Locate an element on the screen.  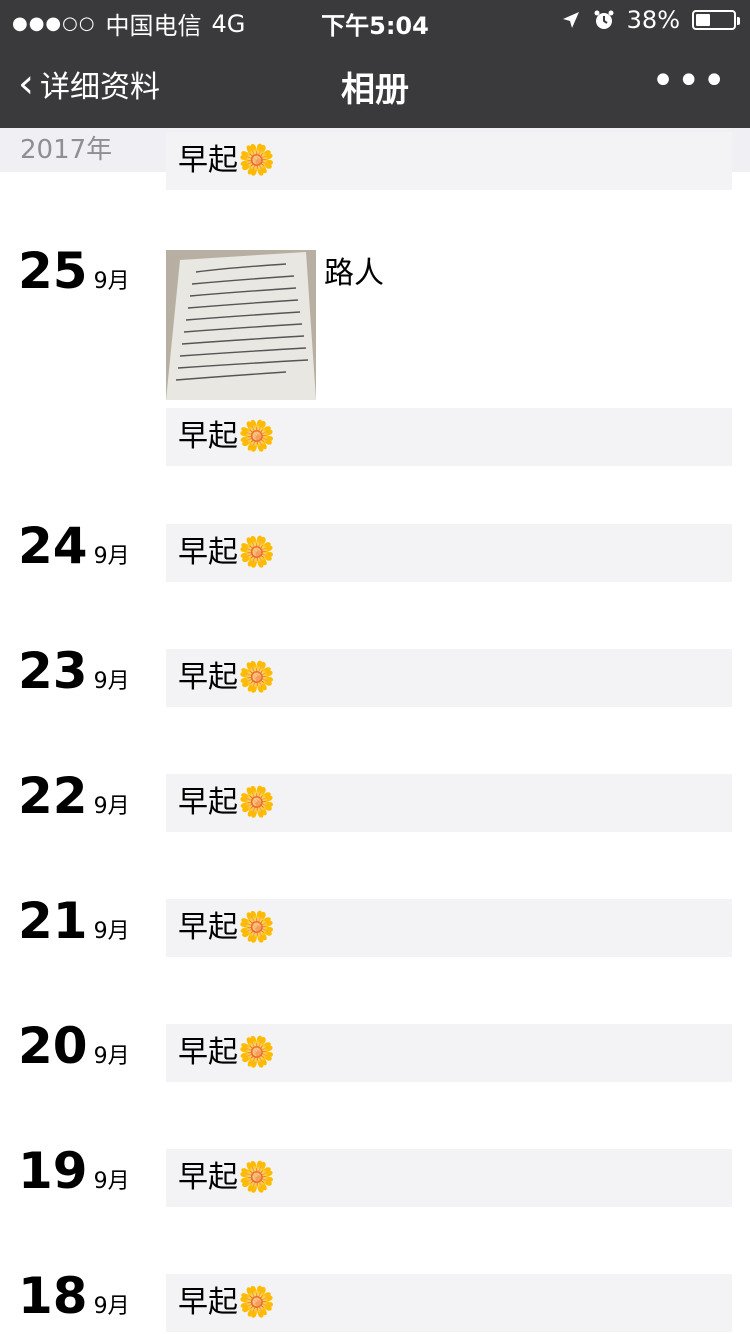
date-day: 24 is located at coordinates (53, 546).